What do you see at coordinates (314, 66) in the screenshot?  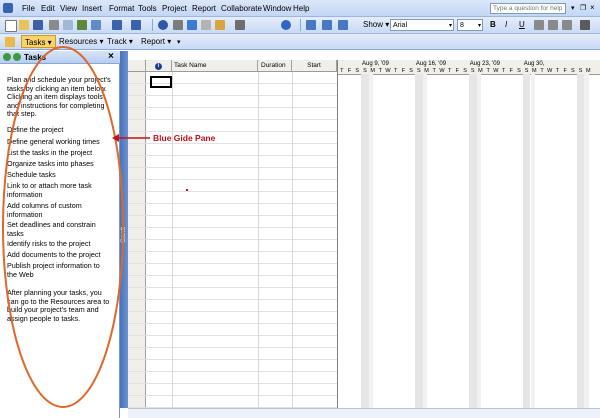 I see `column-header-start: Start` at bounding box center [314, 66].